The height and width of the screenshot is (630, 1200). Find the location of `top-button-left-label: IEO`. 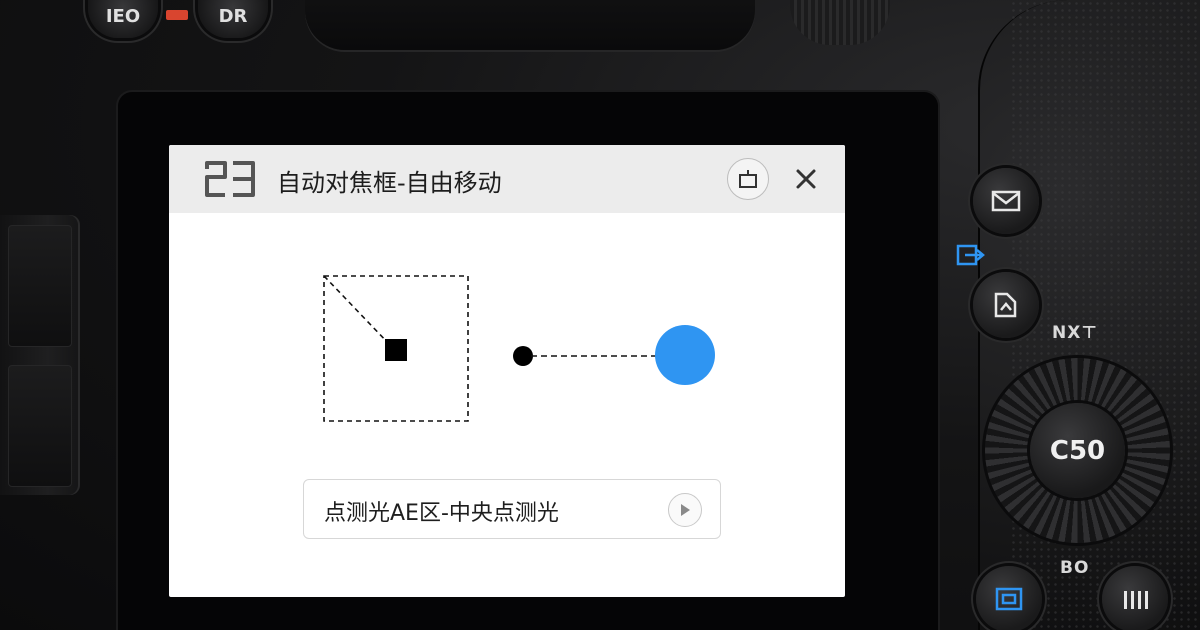

top-button-left-label: IEO is located at coordinates (123, 16).